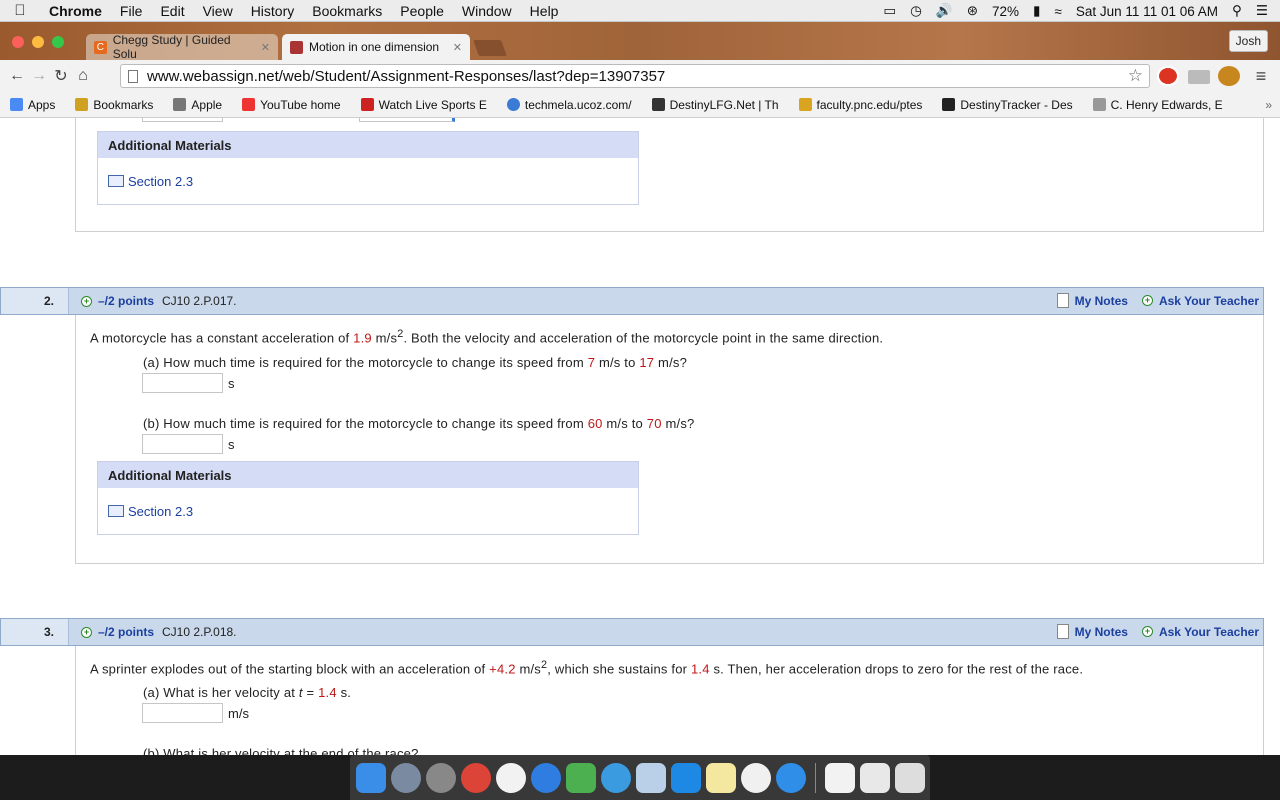 The image size is (1280, 800). I want to click on notification-center-icon: ☰, so click(1262, 11).